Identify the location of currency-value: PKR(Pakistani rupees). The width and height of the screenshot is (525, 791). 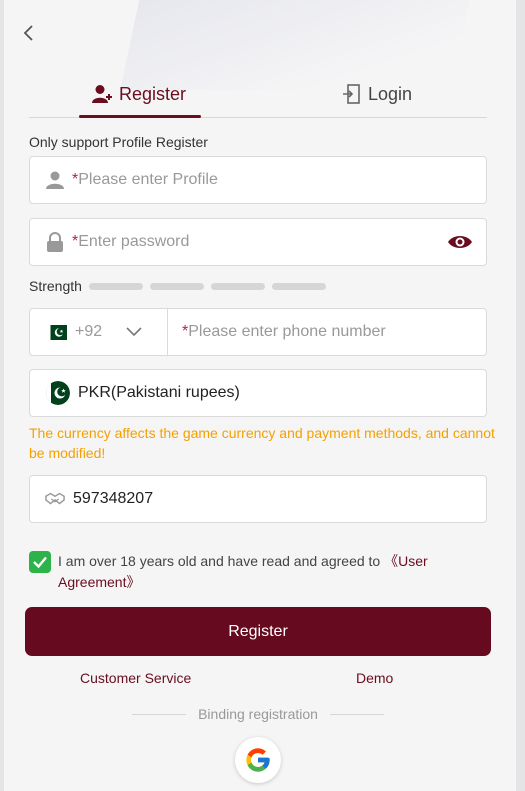
(159, 392).